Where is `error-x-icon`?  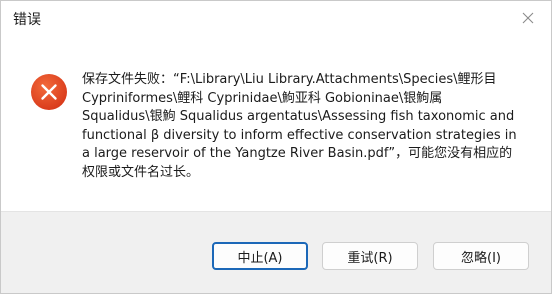
error-x-icon is located at coordinates (49, 92).